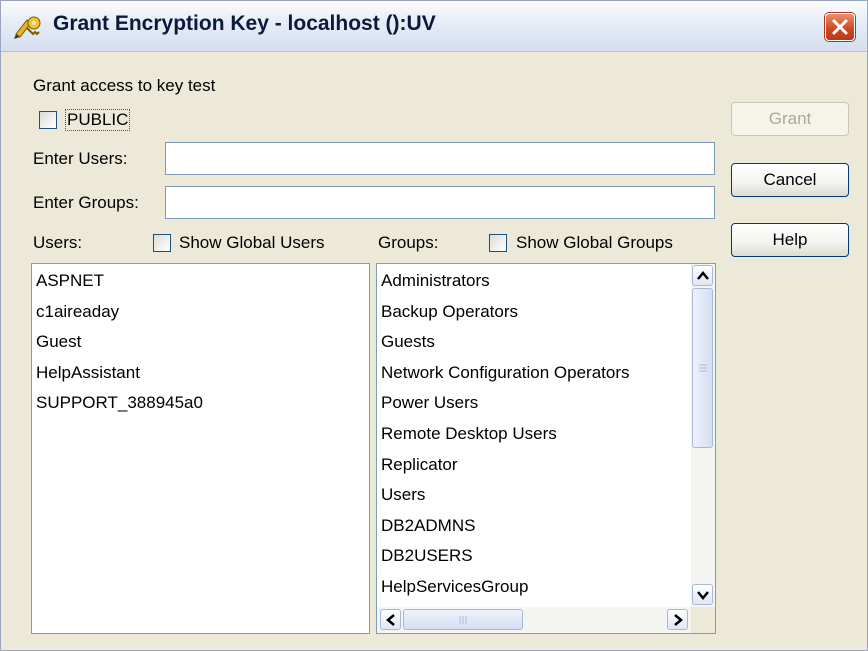 This screenshot has width=868, height=651. What do you see at coordinates (790, 180) in the screenshot?
I see `cancel-button: Cancel` at bounding box center [790, 180].